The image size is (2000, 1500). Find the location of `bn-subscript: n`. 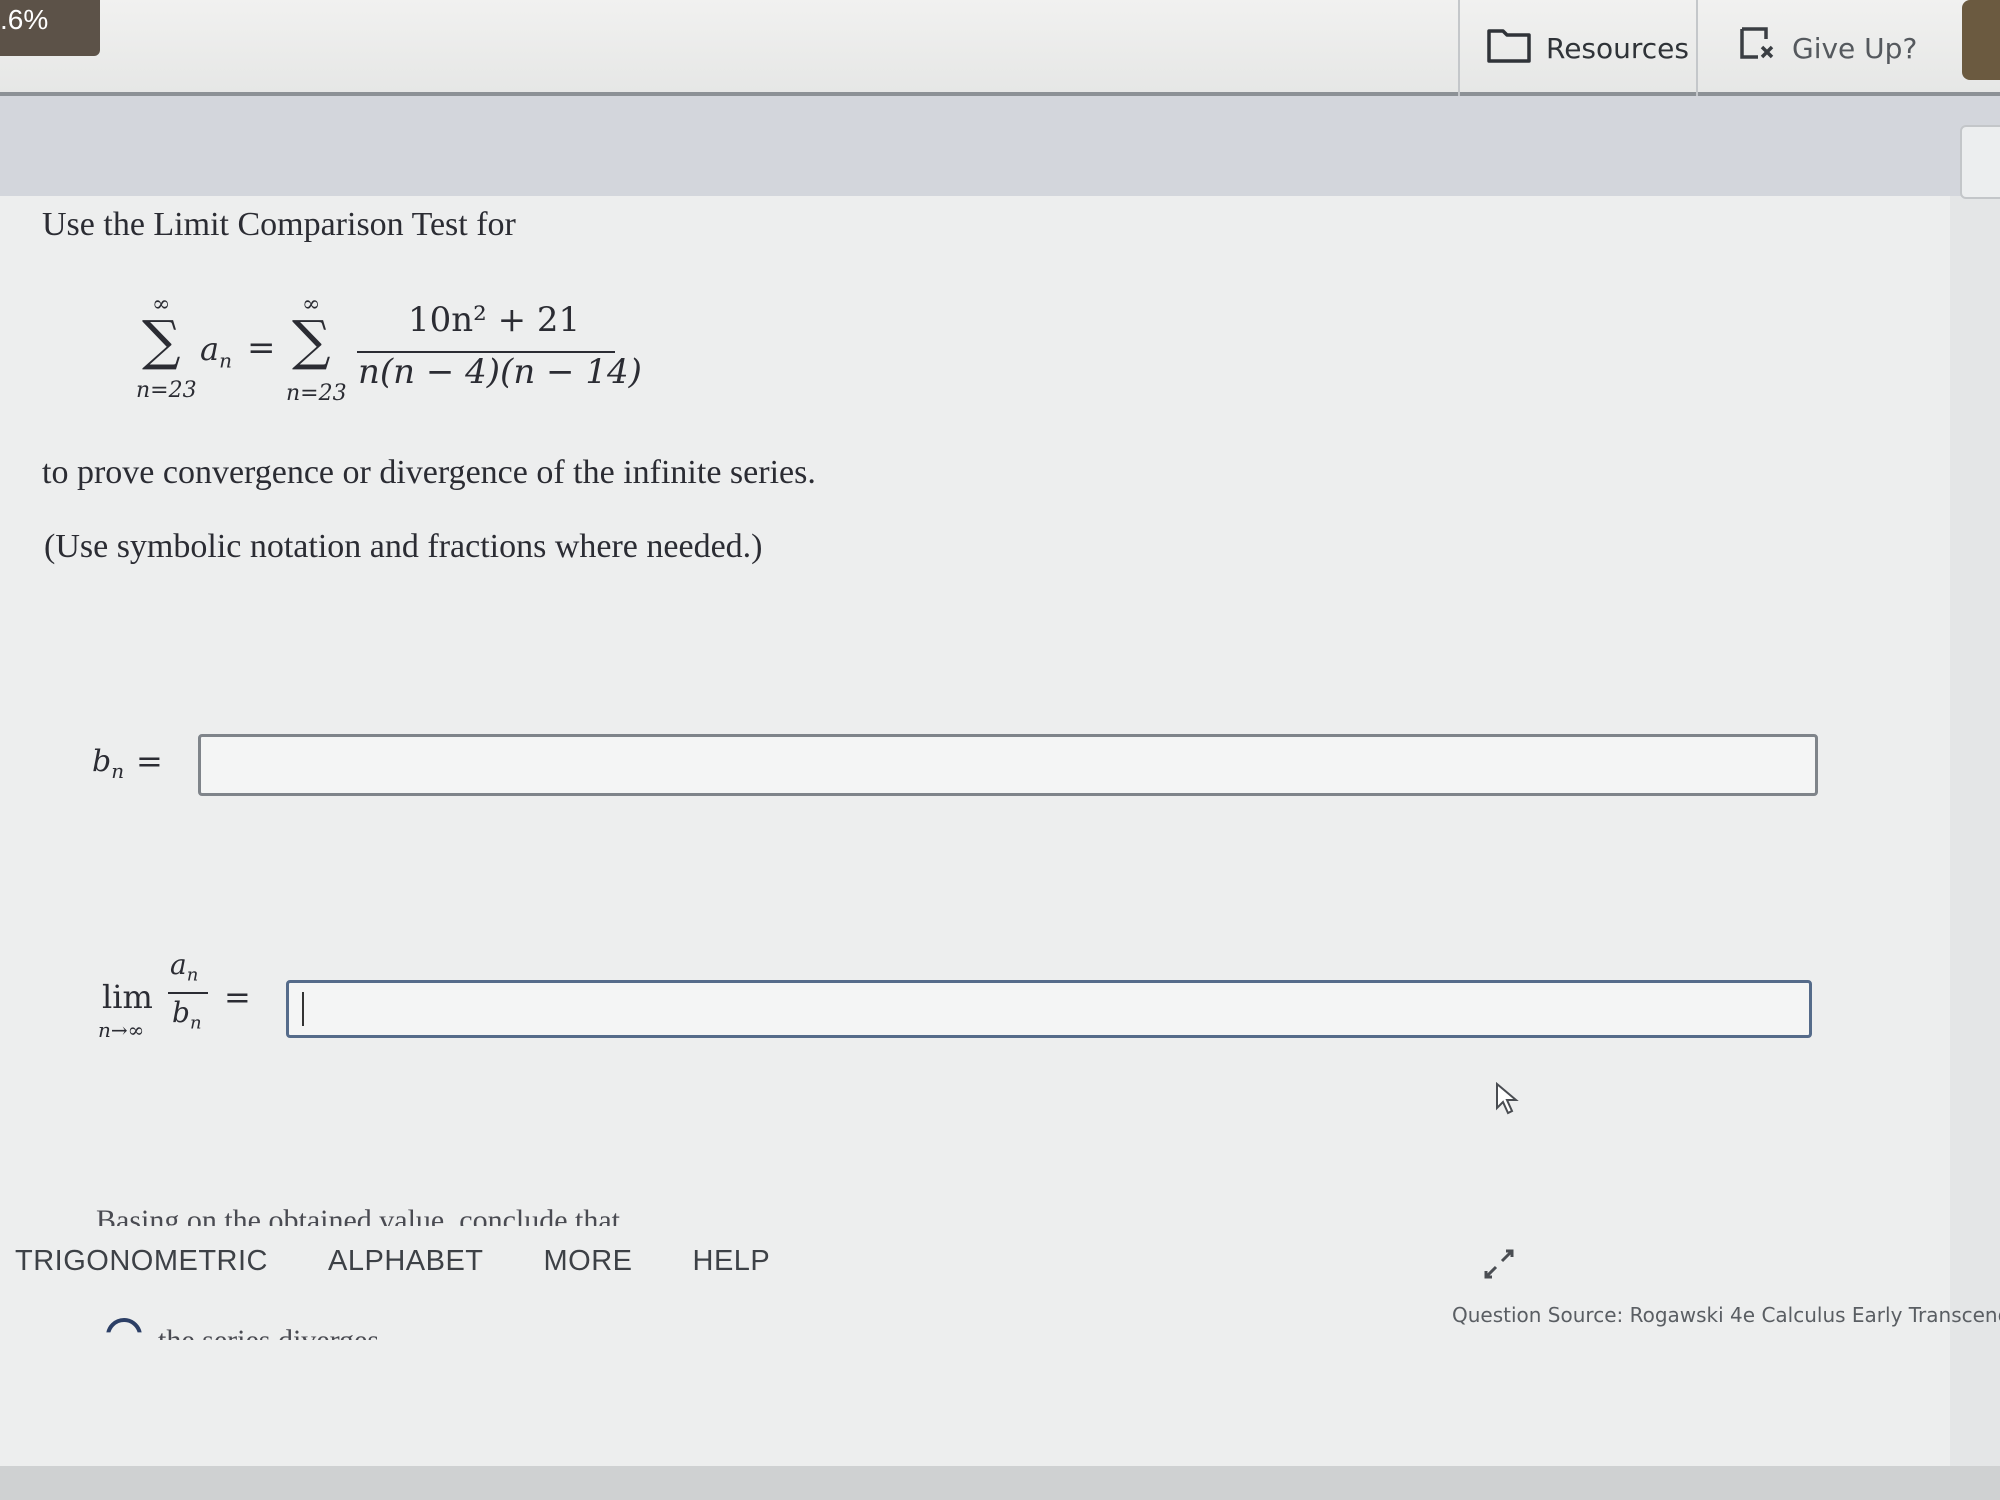

bn-subscript: n is located at coordinates (118, 771).